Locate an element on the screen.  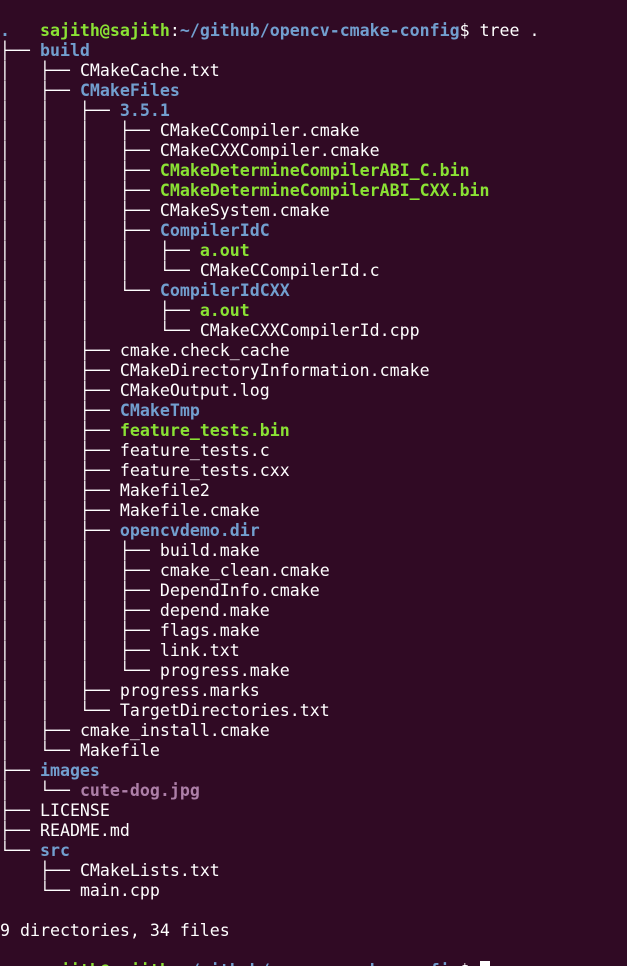
tree-entry: │ │ │ │ └── CMakeCCompilerId.c is located at coordinates (190, 271).